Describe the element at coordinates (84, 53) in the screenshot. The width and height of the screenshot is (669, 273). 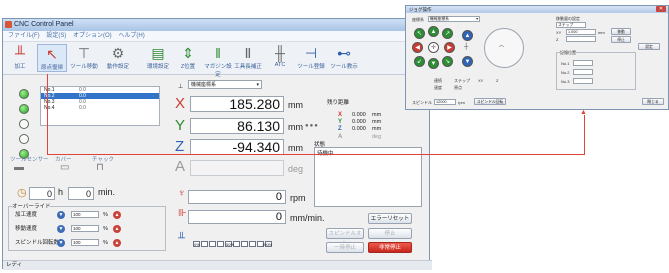
I see `tool-move-icon: ⊤` at that location.